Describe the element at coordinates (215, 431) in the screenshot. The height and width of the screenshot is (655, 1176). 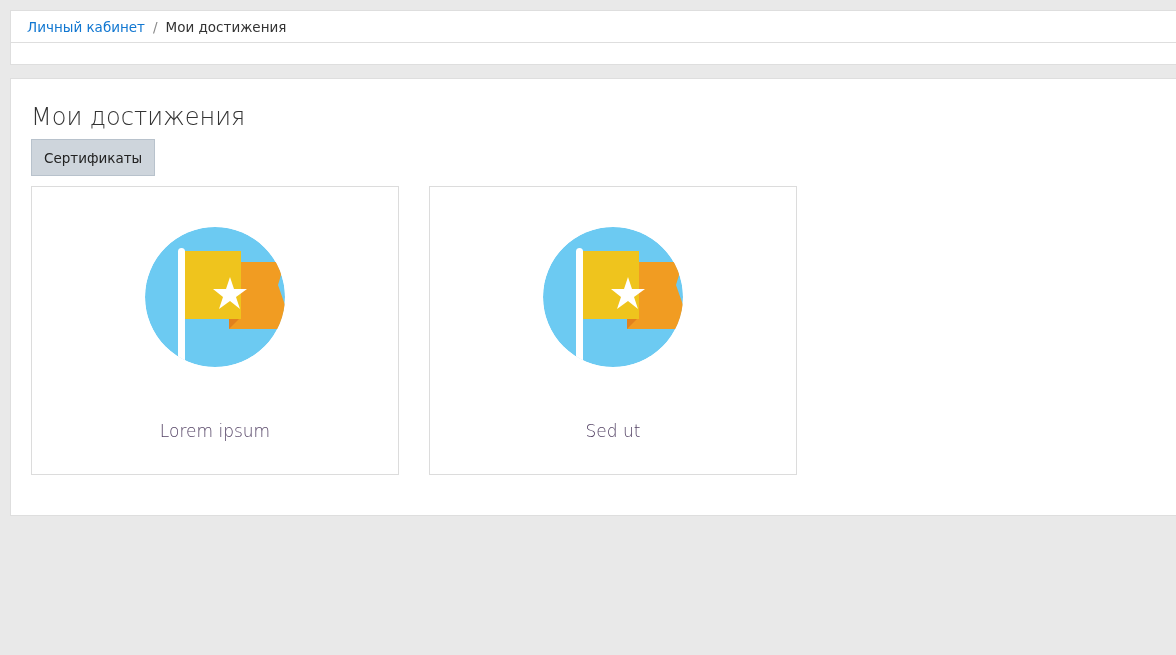
I see `achievement-name: Lorem ipsum` at that location.